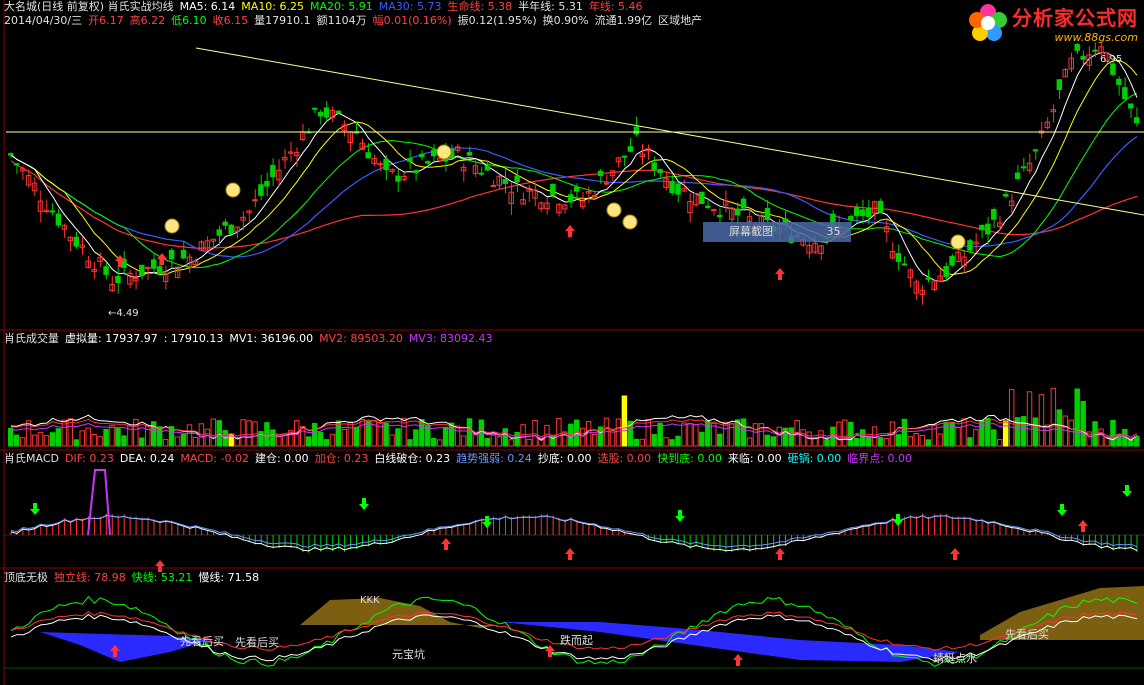 This screenshot has width=1144, height=685. I want to click on up-arrow-icon, so click(570, 231).